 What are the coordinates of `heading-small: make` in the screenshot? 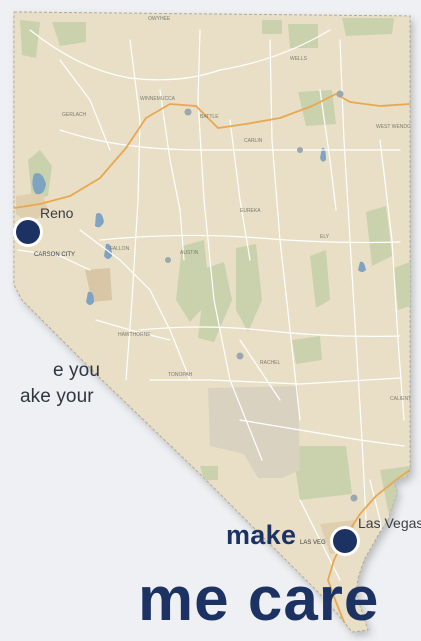 It's located at (261, 535).